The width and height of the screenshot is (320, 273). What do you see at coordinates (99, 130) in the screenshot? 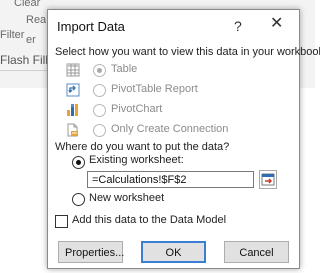
I see `connection-radio` at bounding box center [99, 130].